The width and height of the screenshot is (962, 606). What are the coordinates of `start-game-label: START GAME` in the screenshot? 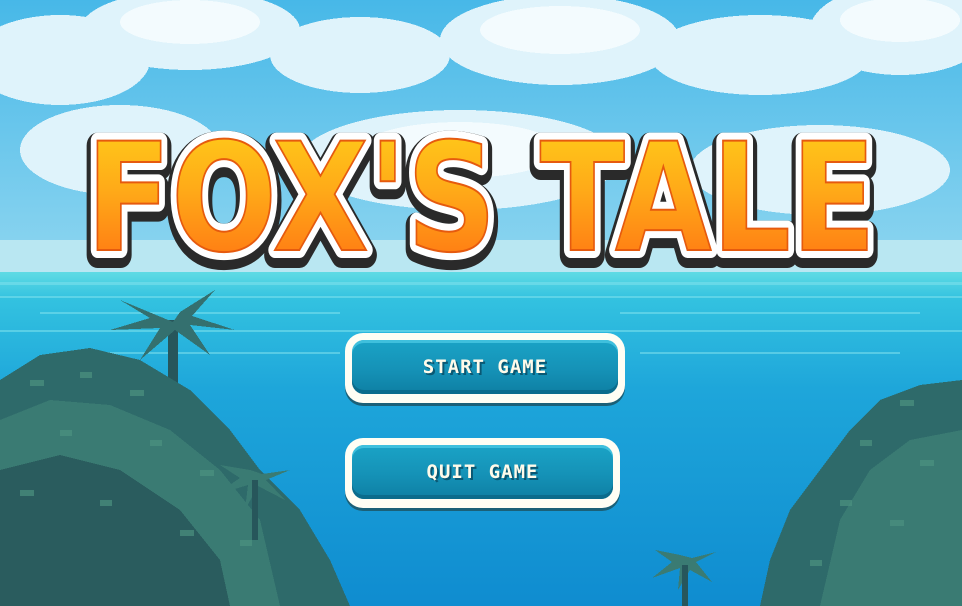 It's located at (485, 367).